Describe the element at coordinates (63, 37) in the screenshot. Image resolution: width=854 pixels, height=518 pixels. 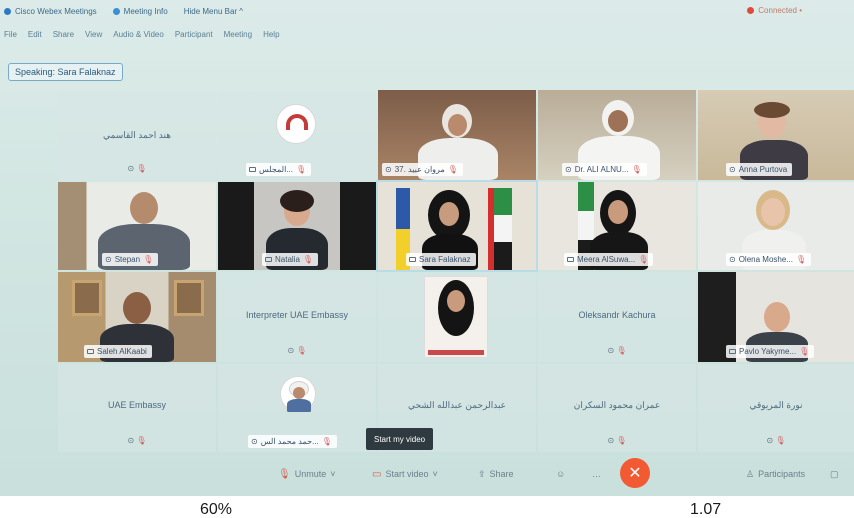
I see `menu-share: Share` at that location.